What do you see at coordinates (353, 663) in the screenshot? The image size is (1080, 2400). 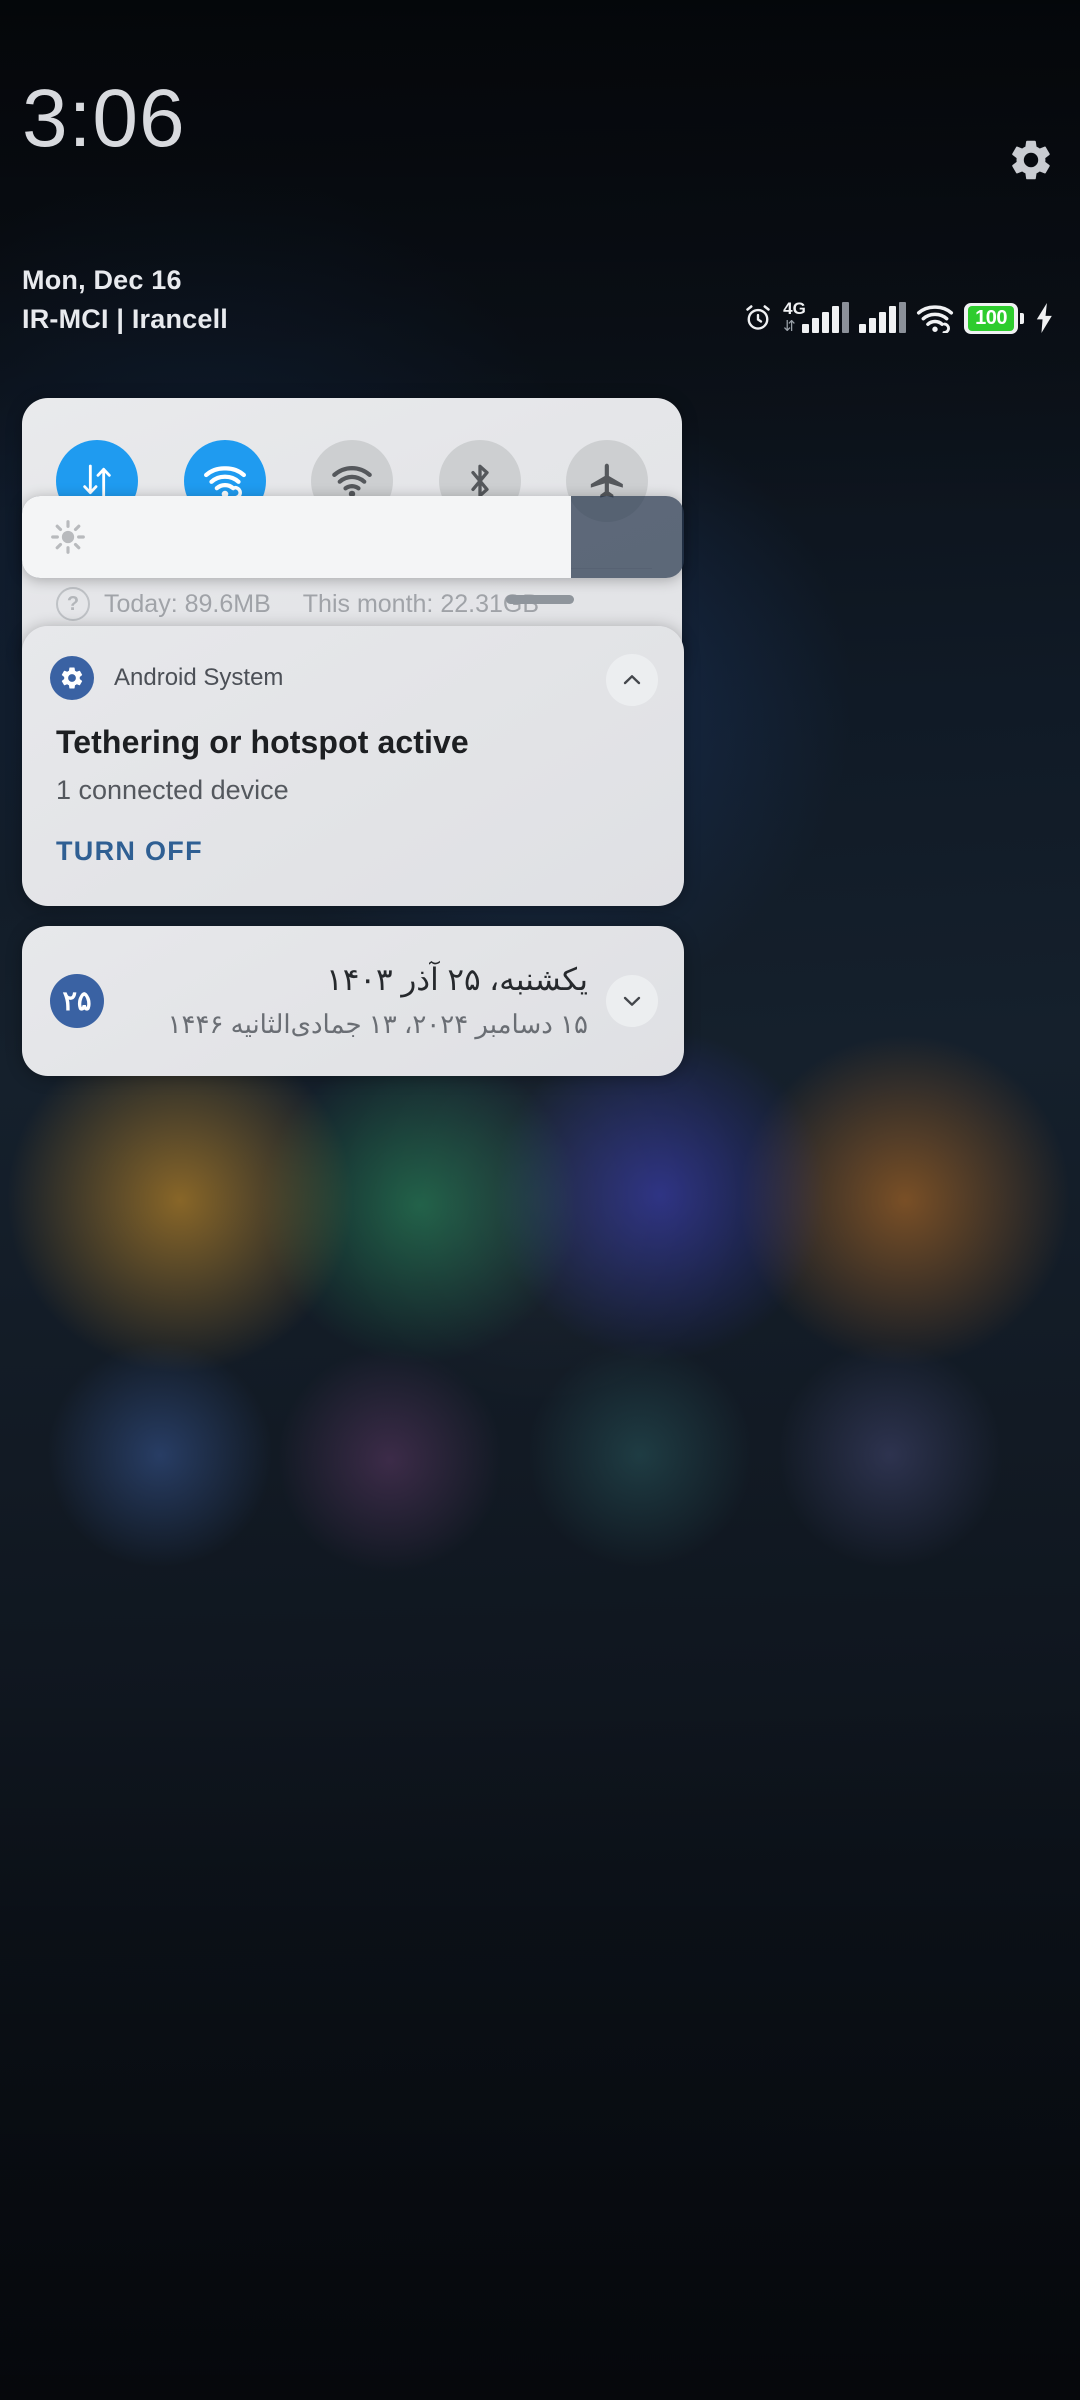 I see `notification-header: Android System` at bounding box center [353, 663].